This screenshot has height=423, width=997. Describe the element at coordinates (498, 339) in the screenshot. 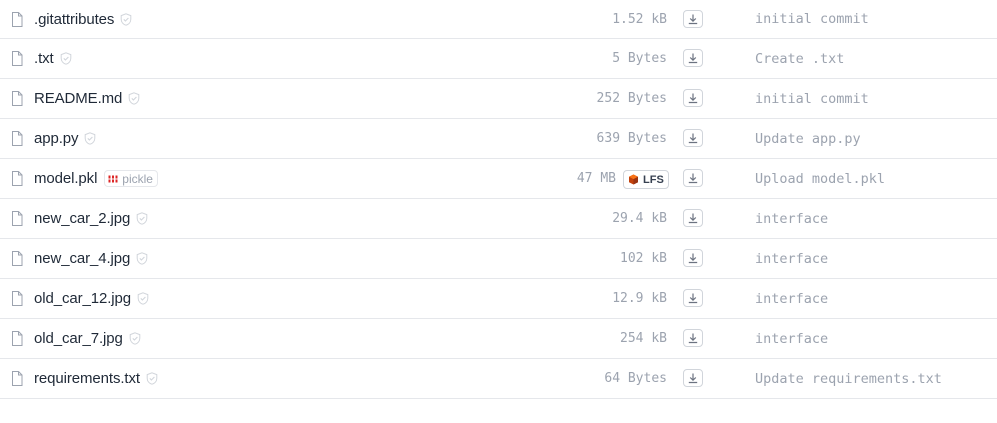

I see `file-row: old_car_7.jpg 254 kB interface` at that location.